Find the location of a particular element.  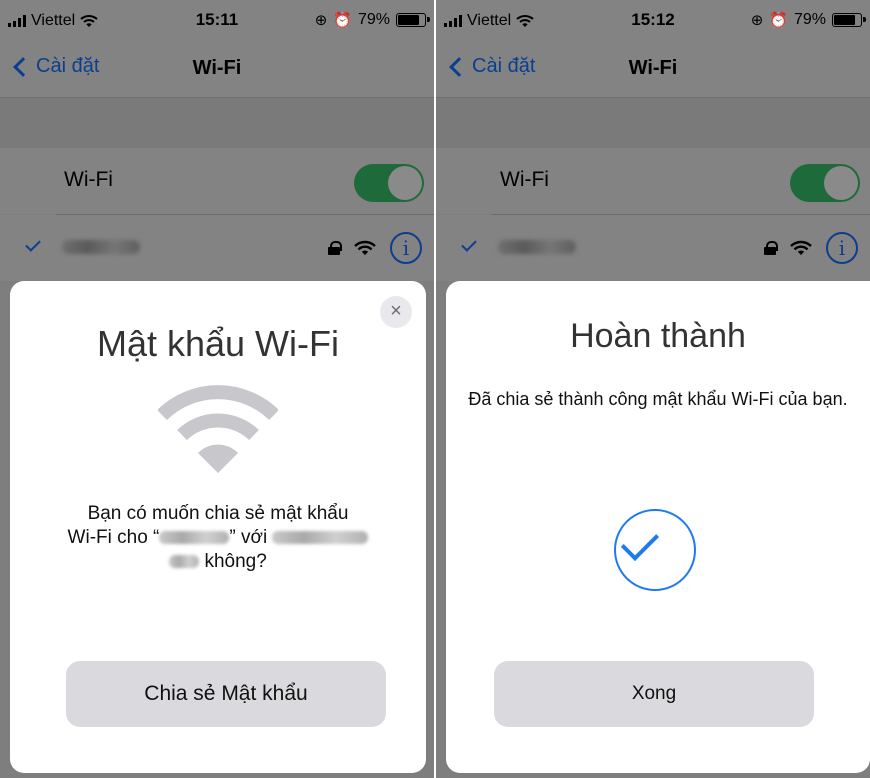

status-bar: Viettel 15:12 ⊕ ⏰ 79% is located at coordinates (653, 20).